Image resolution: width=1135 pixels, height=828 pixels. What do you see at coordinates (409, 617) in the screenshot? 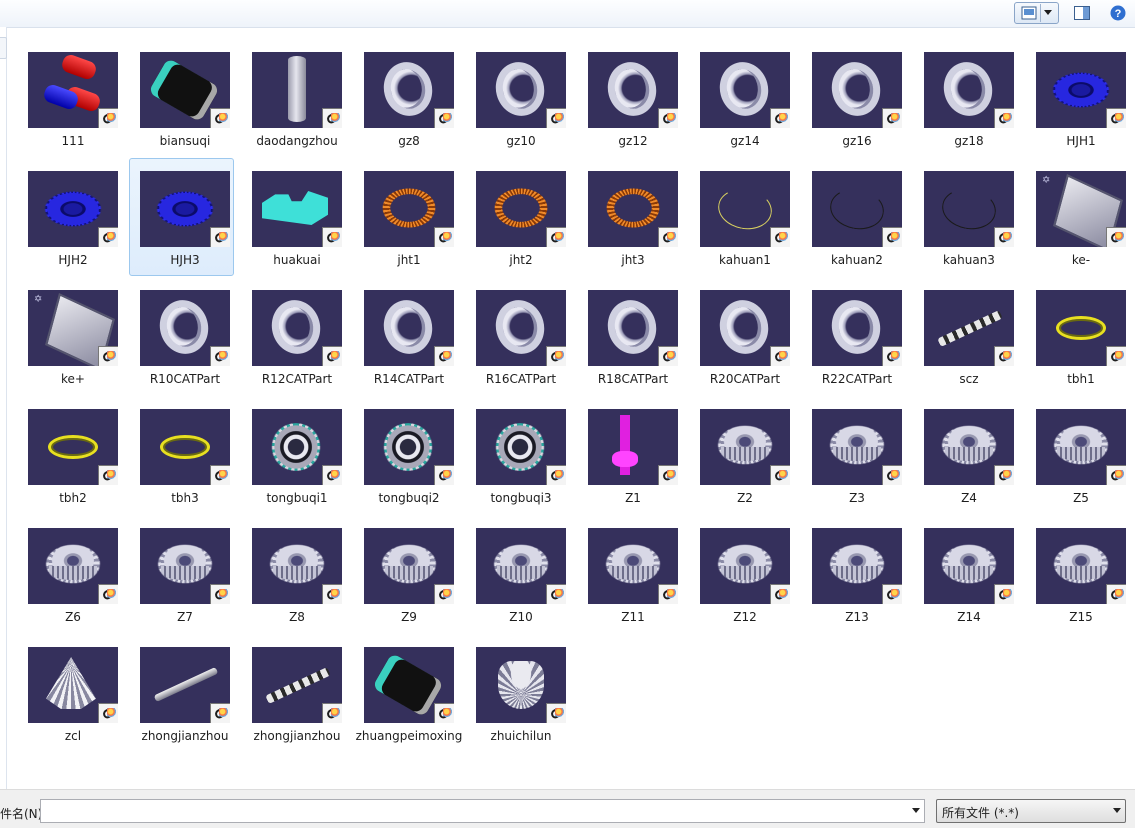
I see `file-name: Z9` at bounding box center [409, 617].